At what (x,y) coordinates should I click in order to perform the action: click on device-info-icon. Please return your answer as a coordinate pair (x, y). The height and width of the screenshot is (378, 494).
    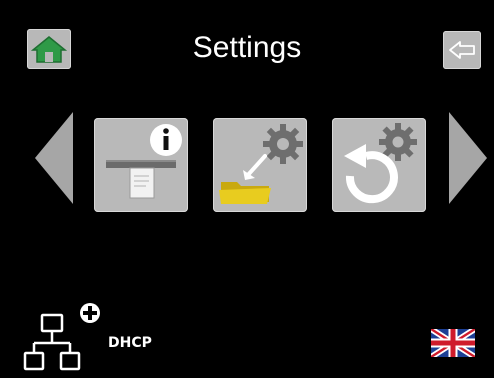
    Looking at the image, I should click on (144, 161).